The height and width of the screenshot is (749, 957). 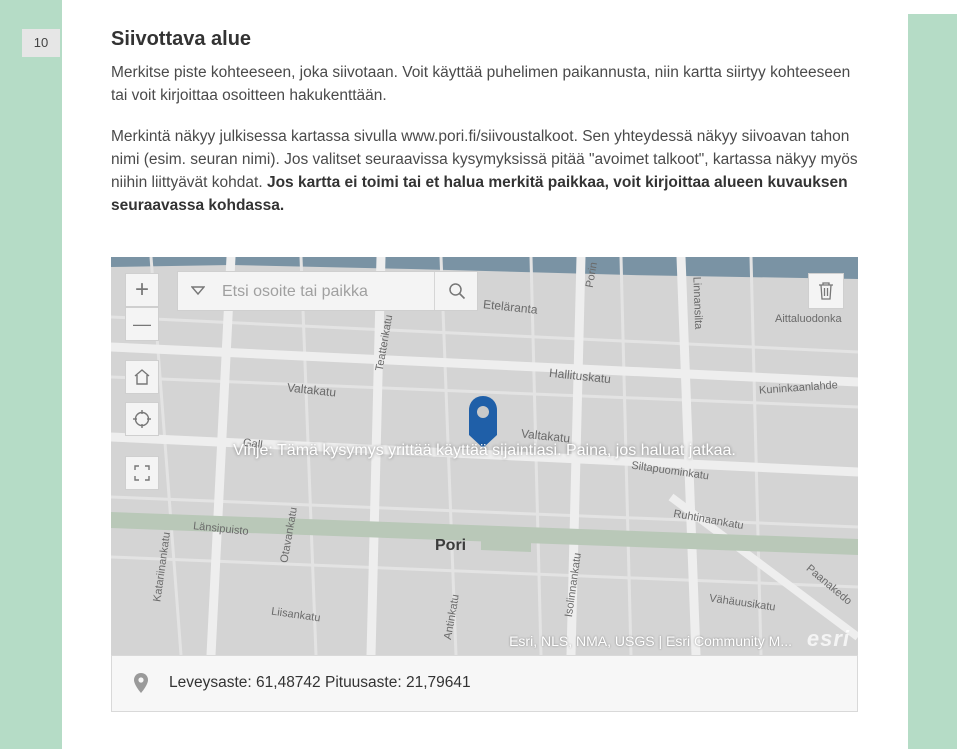 I want to click on question-number: 10, so click(x=41, y=43).